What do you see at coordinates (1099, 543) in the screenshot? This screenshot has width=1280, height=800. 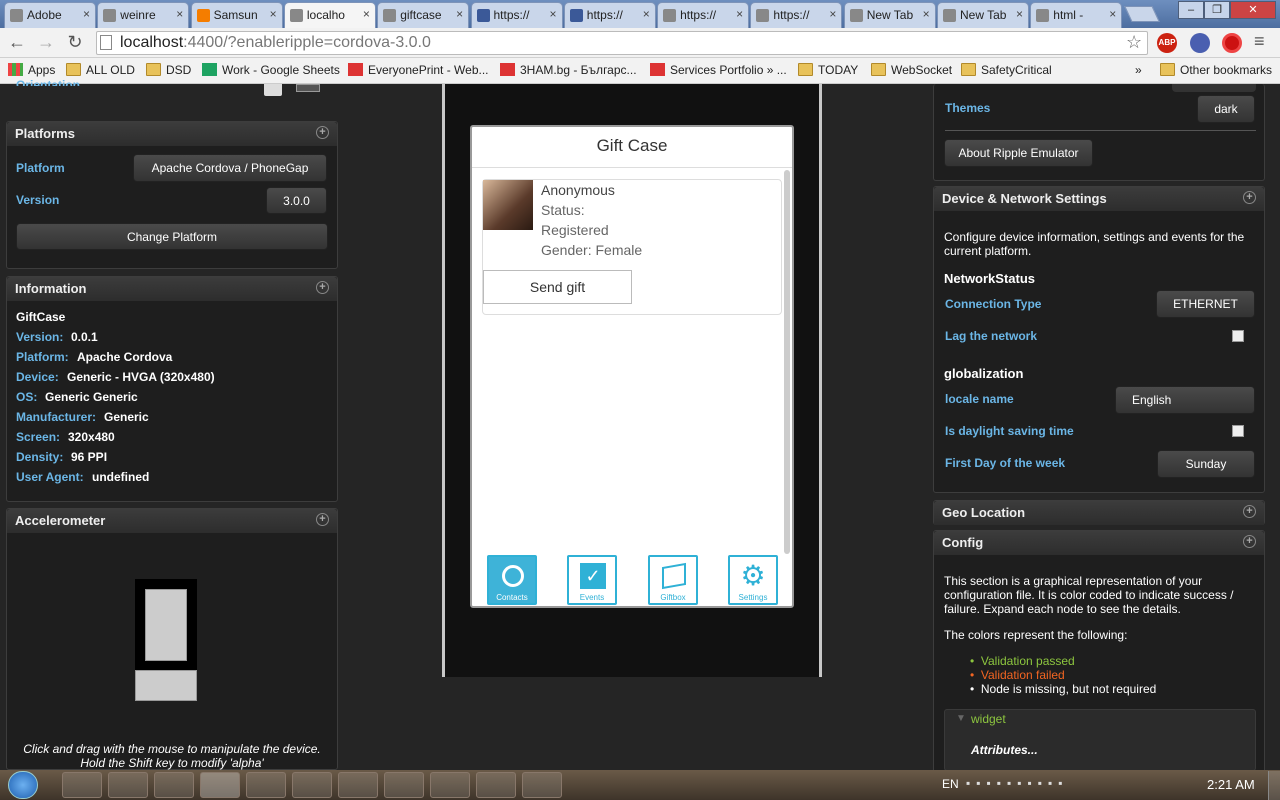 I see `config-title: Config +` at bounding box center [1099, 543].